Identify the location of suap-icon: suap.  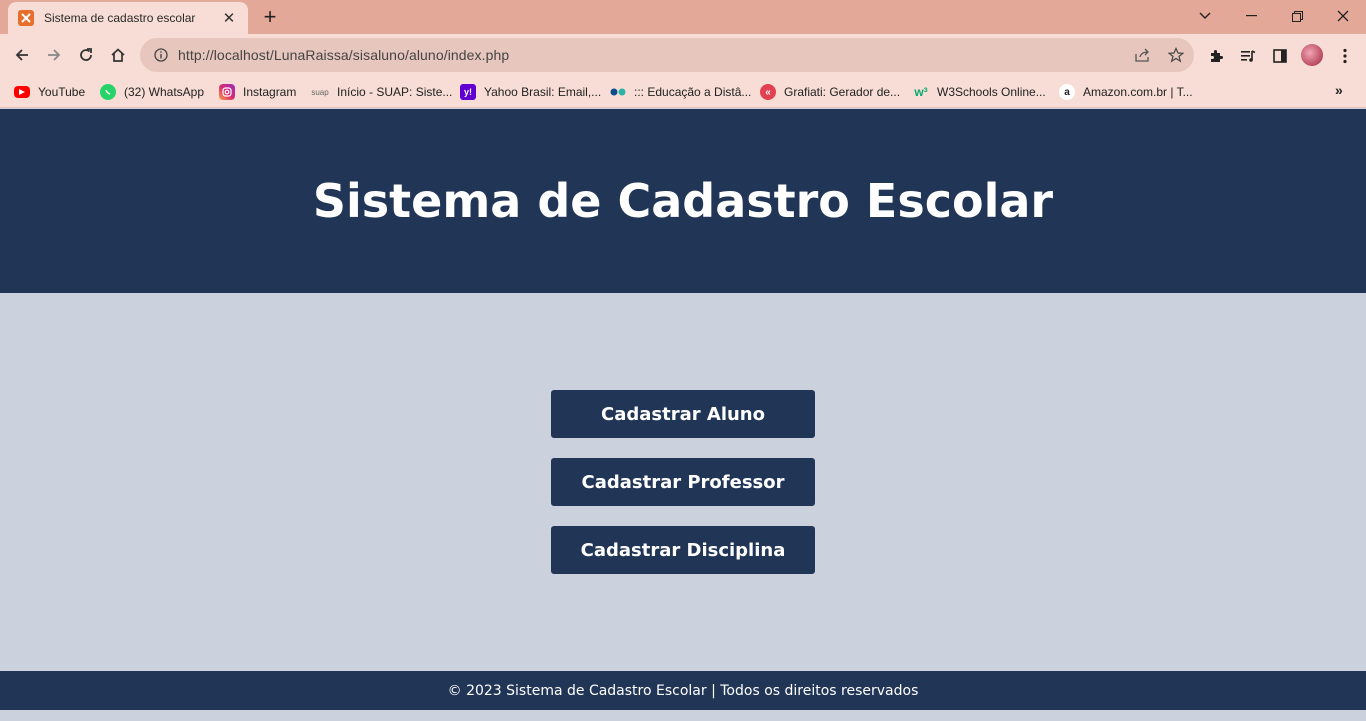
(320, 92).